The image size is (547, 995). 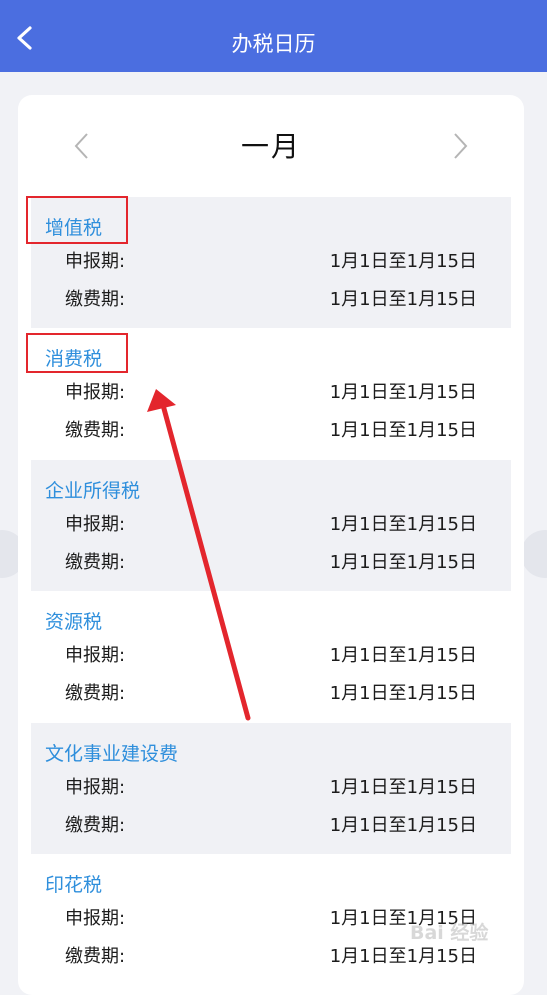 What do you see at coordinates (271, 656) in the screenshot?
I see `tax-item-resource: 资源税 申报期: 1月1日至1月15日 缴费期: 1月1日至1月15日` at bounding box center [271, 656].